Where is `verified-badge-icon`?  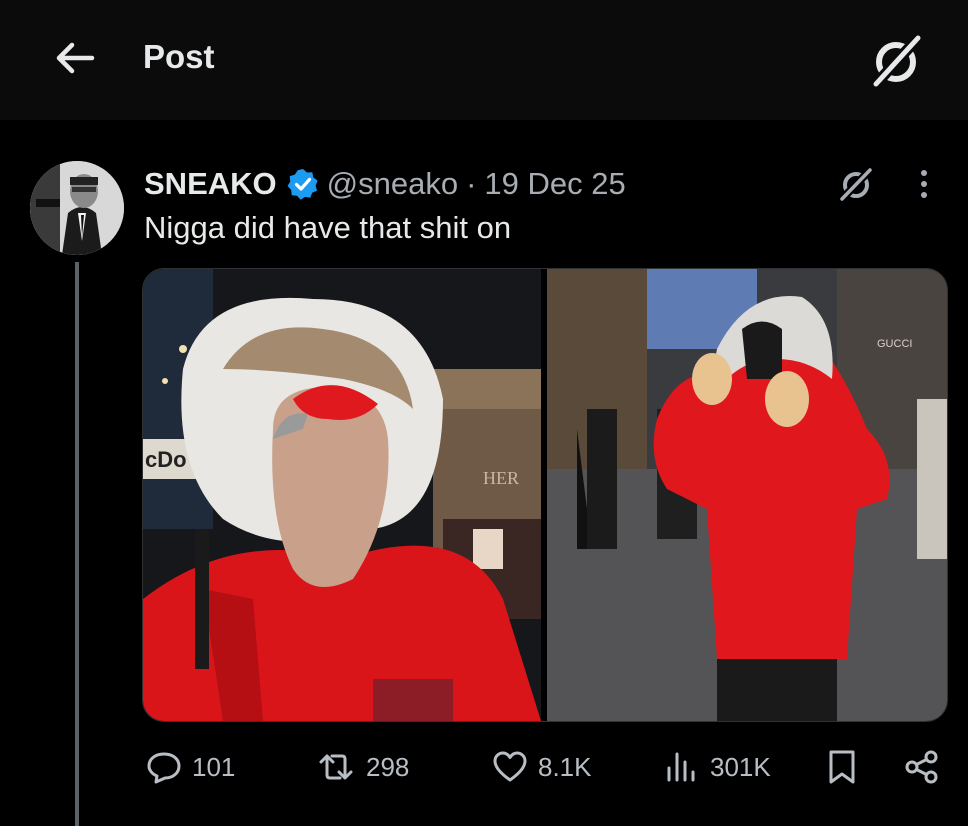
verified-badge-icon is located at coordinates (302, 184).